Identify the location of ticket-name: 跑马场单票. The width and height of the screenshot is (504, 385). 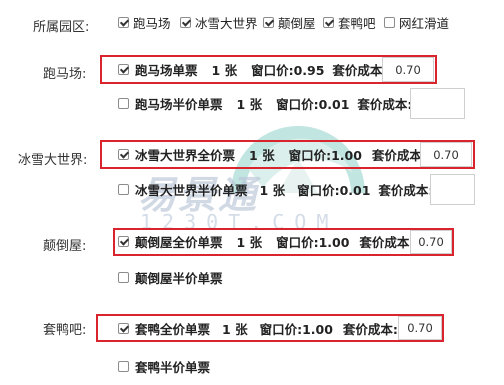
(166, 70).